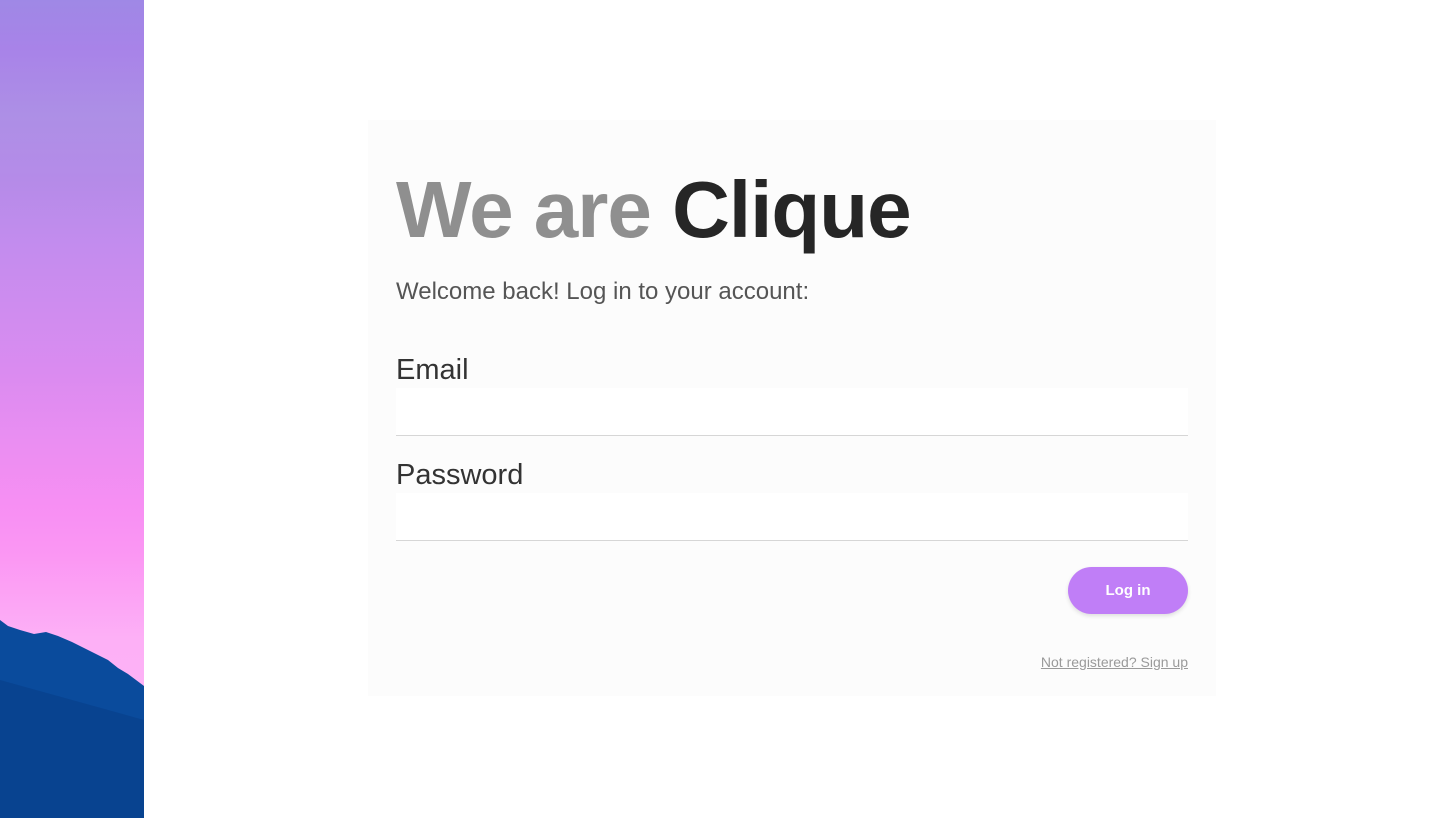  I want to click on email-field, so click(792, 412).